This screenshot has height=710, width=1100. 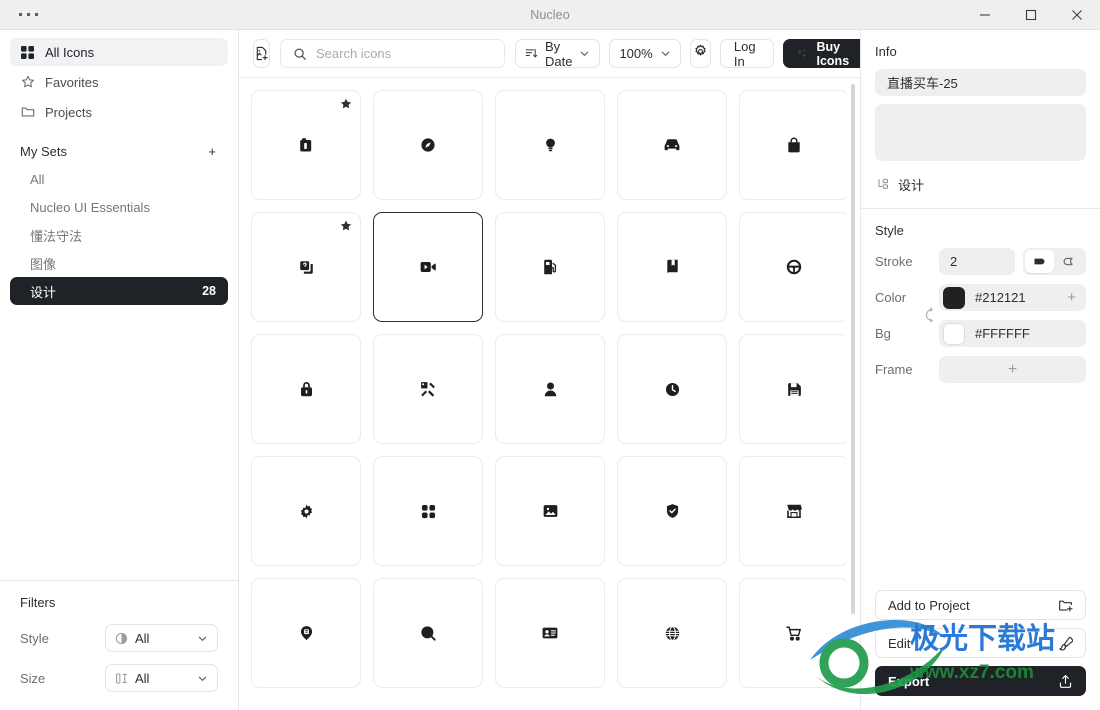 I want to click on icon-video-camera-selected, so click(x=428, y=267).